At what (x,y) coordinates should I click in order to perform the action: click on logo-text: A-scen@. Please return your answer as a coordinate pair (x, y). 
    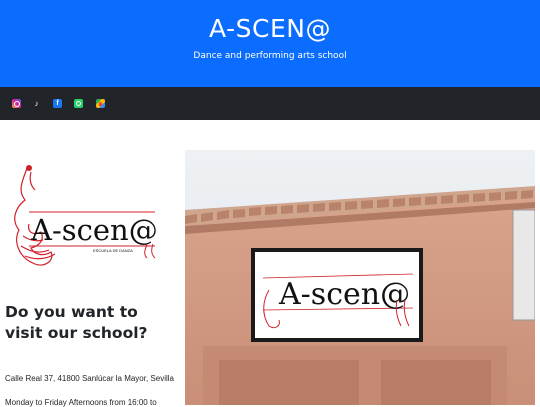
    Looking at the image, I should click on (94, 230).